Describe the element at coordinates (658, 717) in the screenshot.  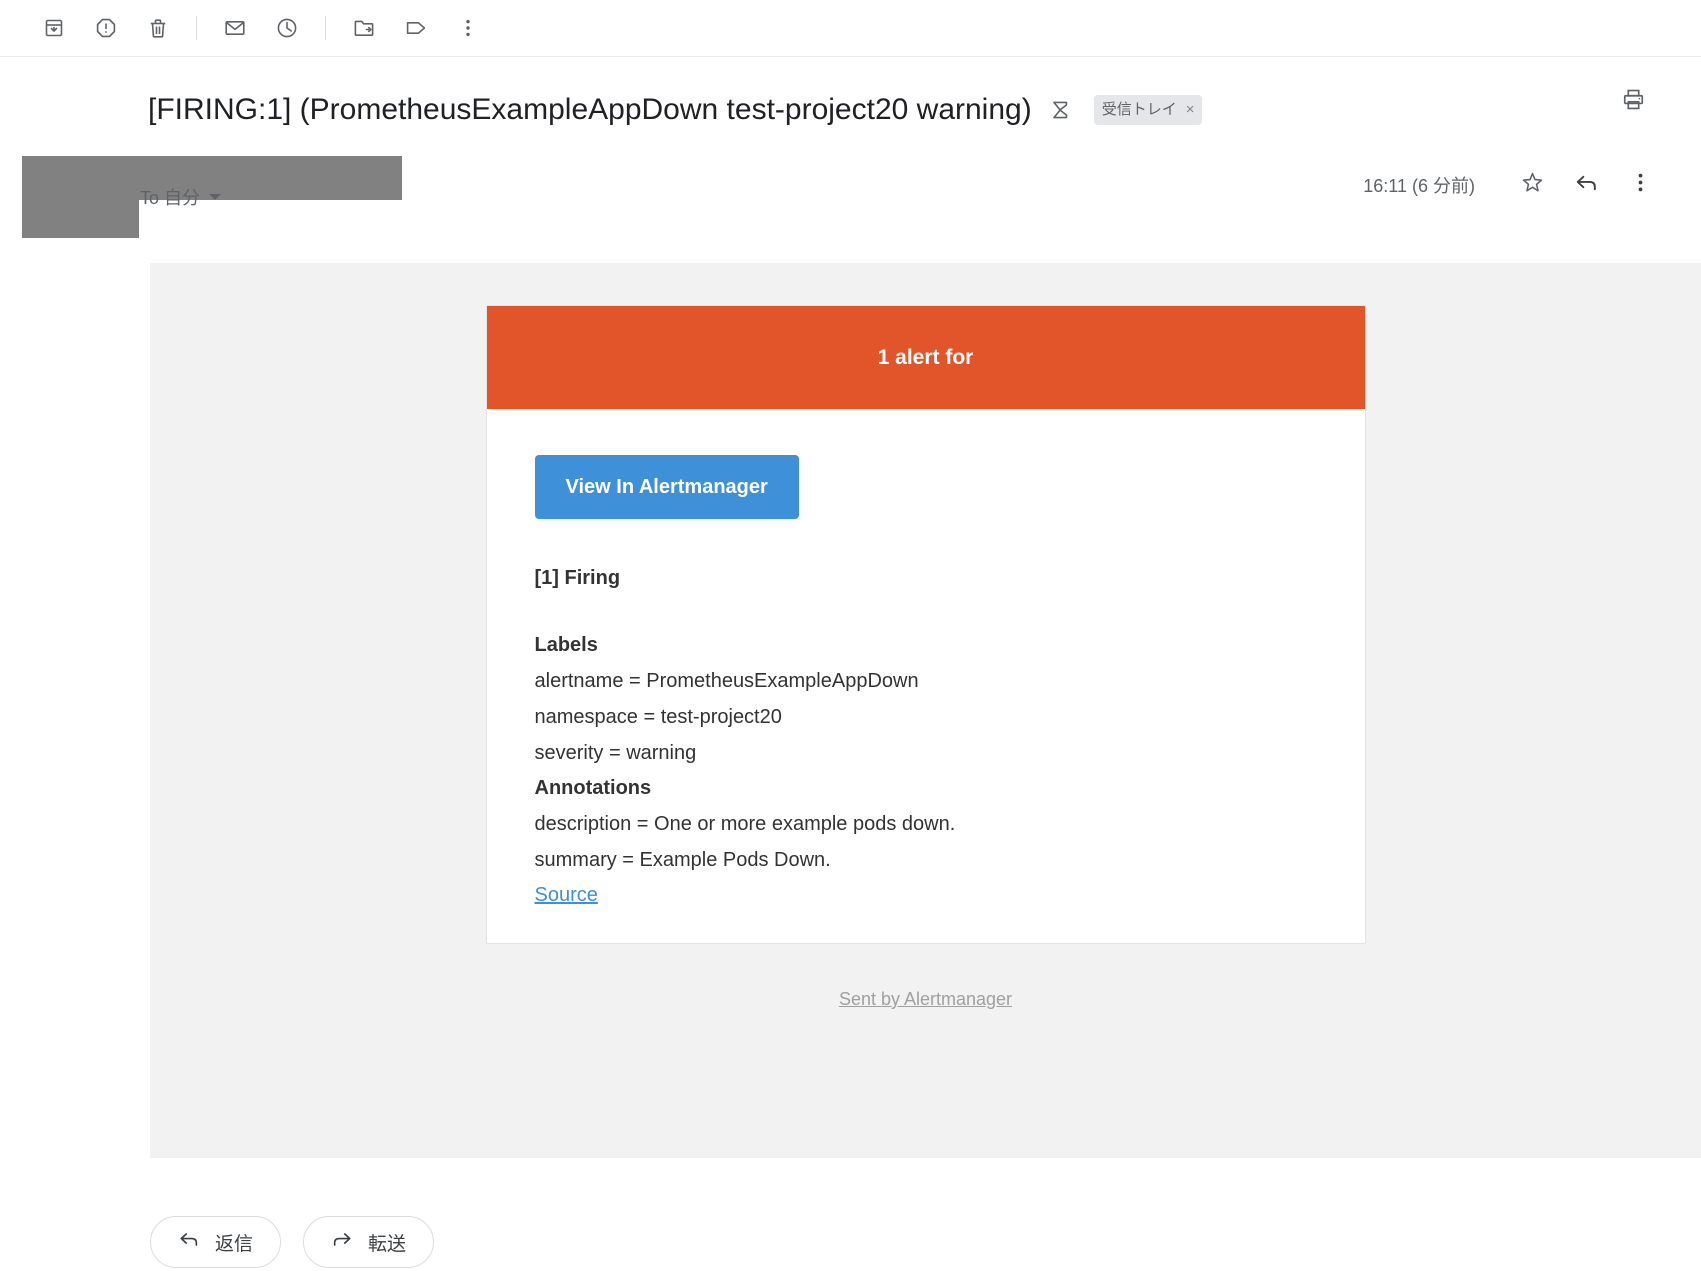
I see `label-line: namespace = test-project20` at that location.